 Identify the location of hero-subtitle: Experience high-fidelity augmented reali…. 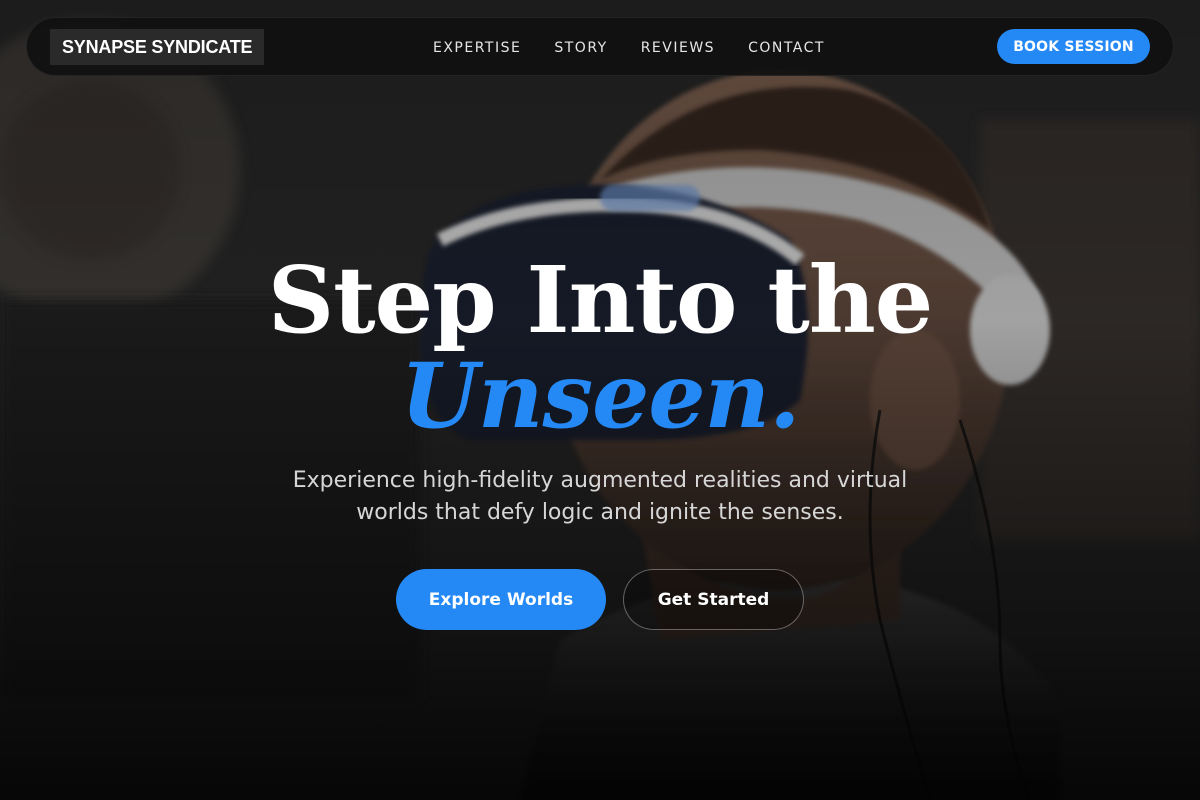
(600, 496).